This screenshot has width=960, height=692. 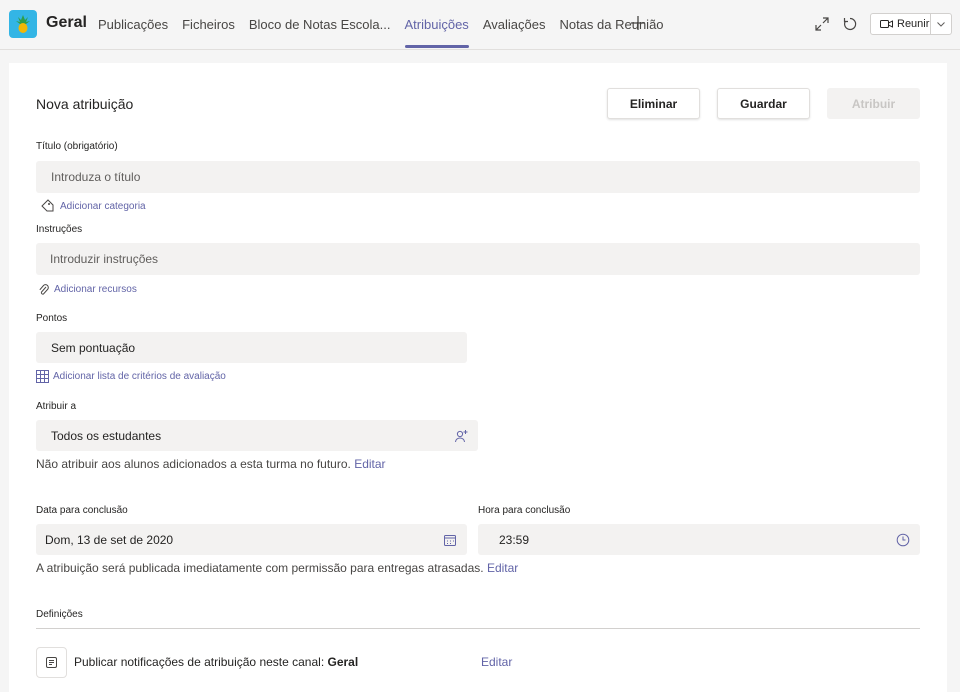 I want to click on due-date-value: Dom, 13 de set de 2020, so click(x=109, y=539).